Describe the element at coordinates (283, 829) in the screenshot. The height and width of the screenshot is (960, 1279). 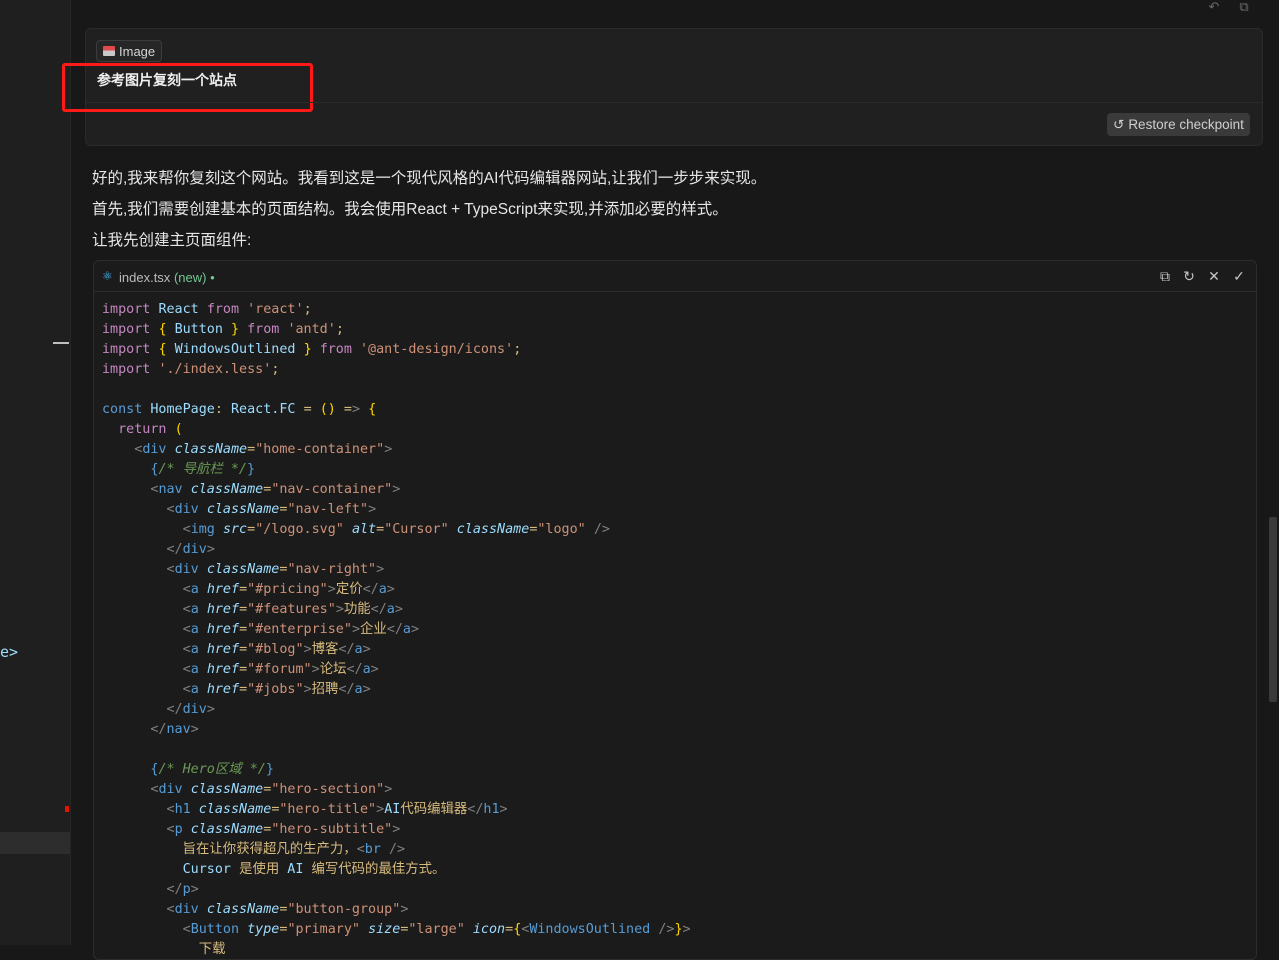
I see `code-line: <p className="hero-subtitle">` at that location.